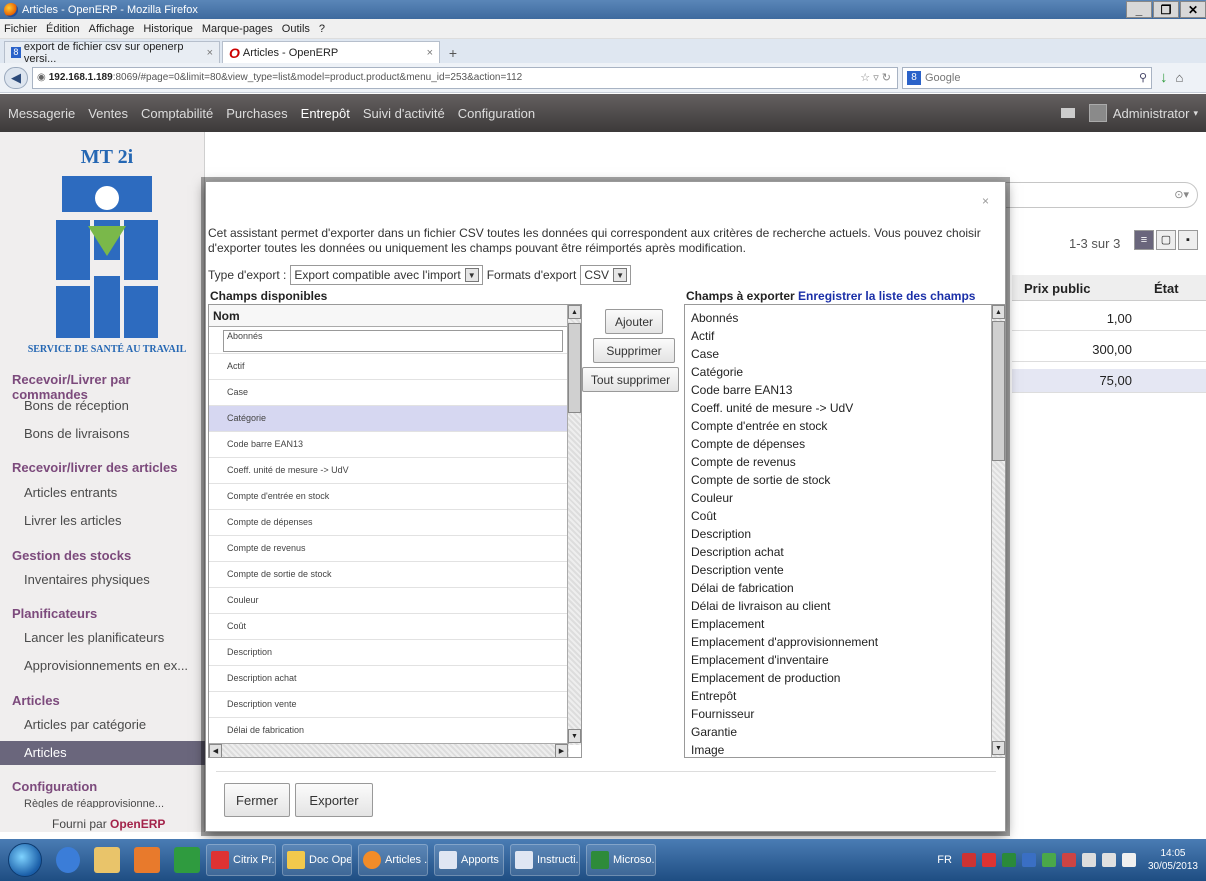  I want to click on network-icon, so click(1108, 860).